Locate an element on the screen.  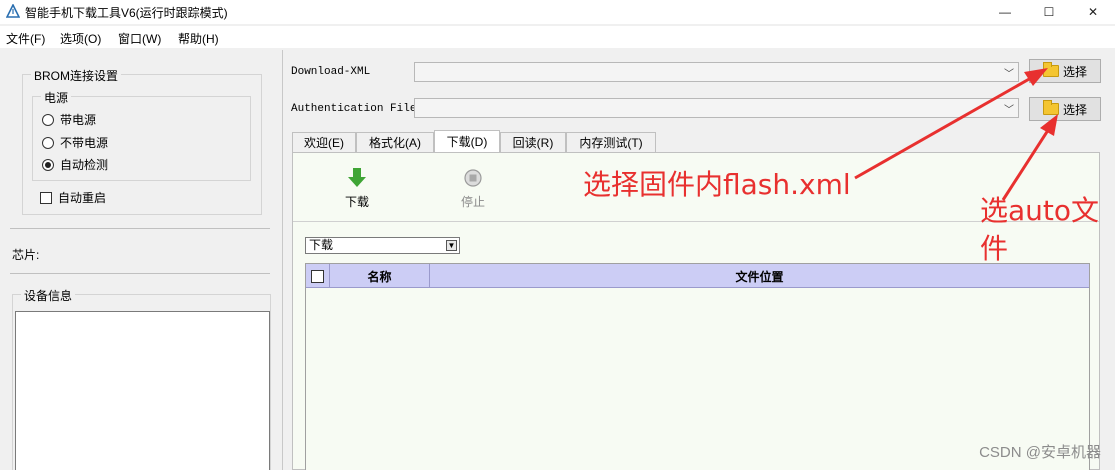
power-group: 电源 带电源 不带电源 自动检测 is located at coordinates (141, 135).